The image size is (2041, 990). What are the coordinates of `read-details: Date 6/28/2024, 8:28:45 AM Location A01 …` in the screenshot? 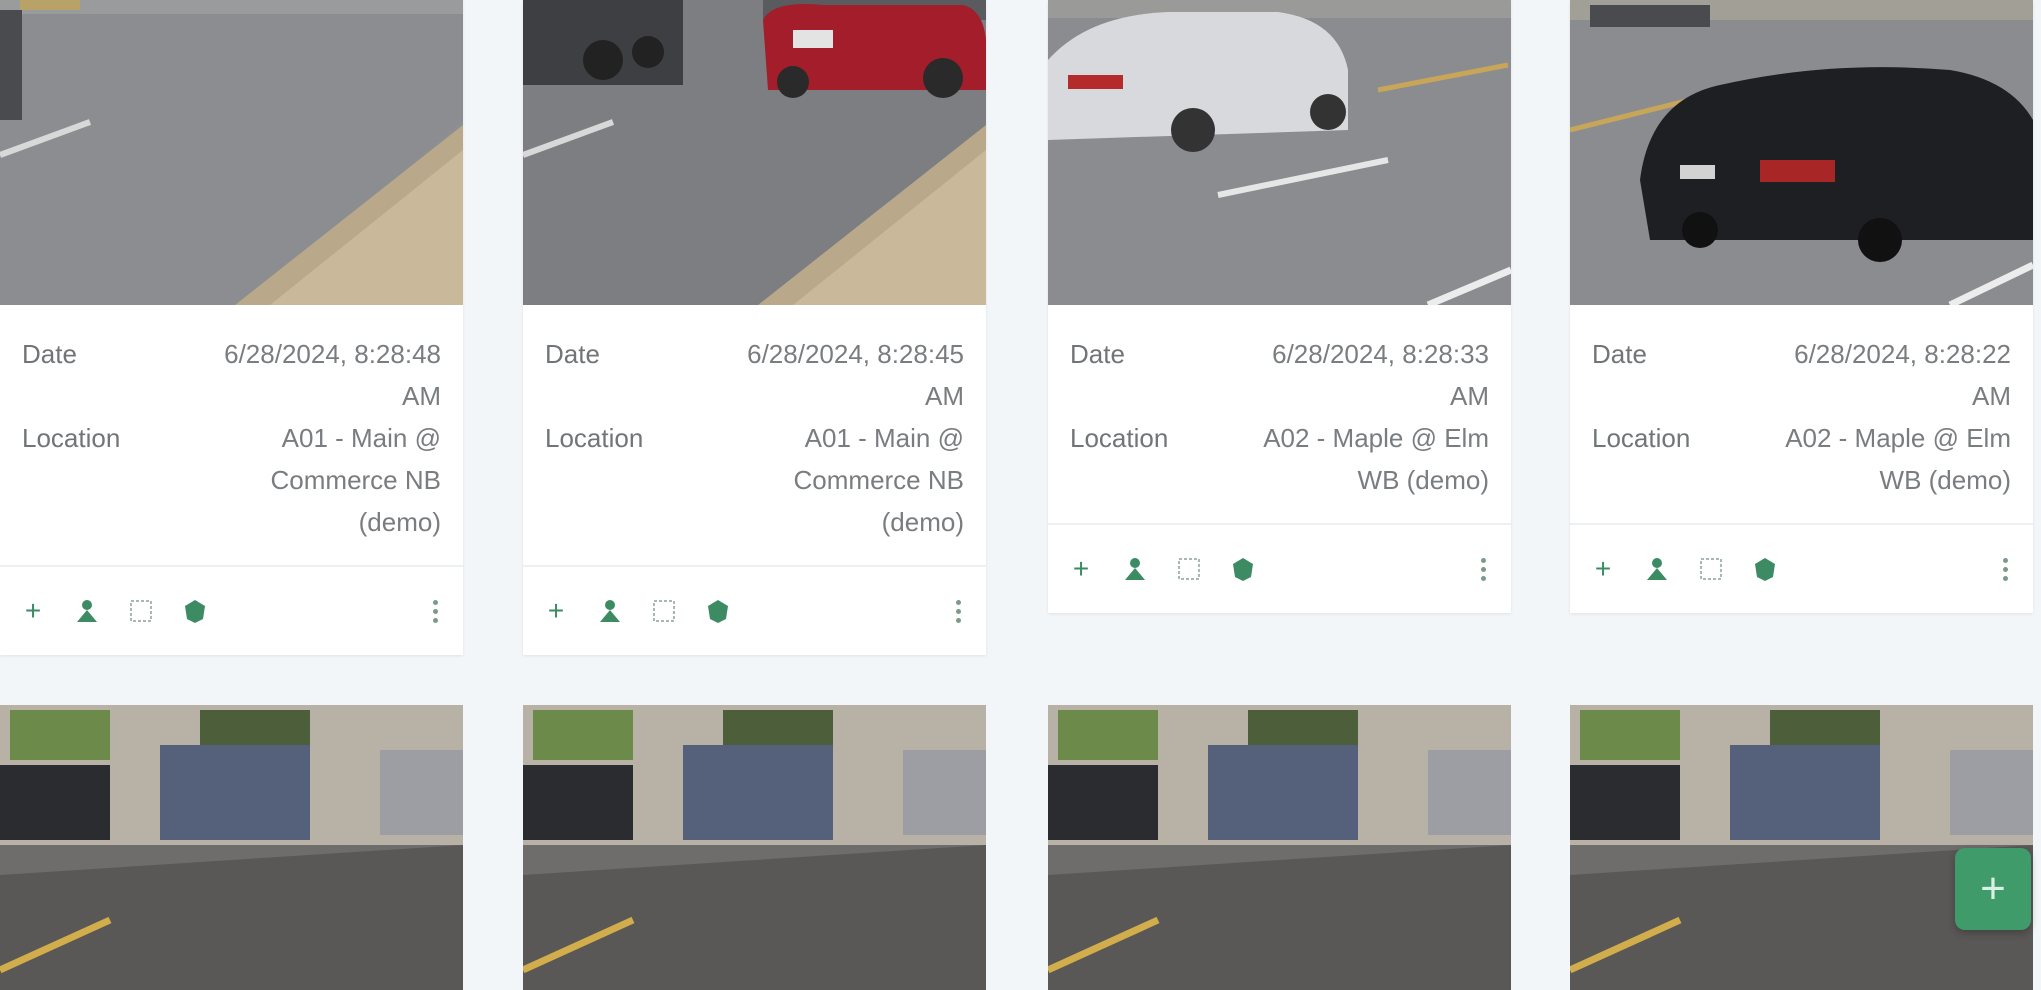 It's located at (754, 435).